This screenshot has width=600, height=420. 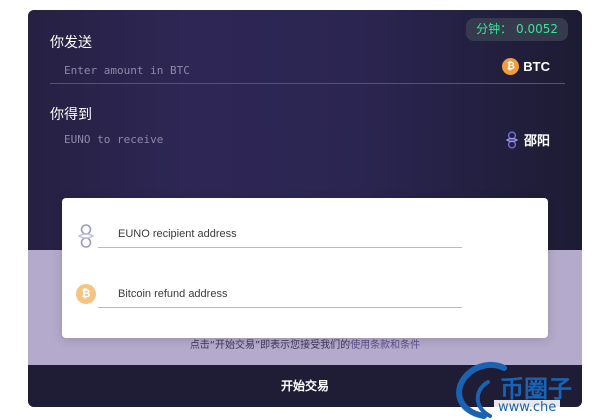 I want to click on terms-link: 使用条款和条件, so click(x=385, y=345).